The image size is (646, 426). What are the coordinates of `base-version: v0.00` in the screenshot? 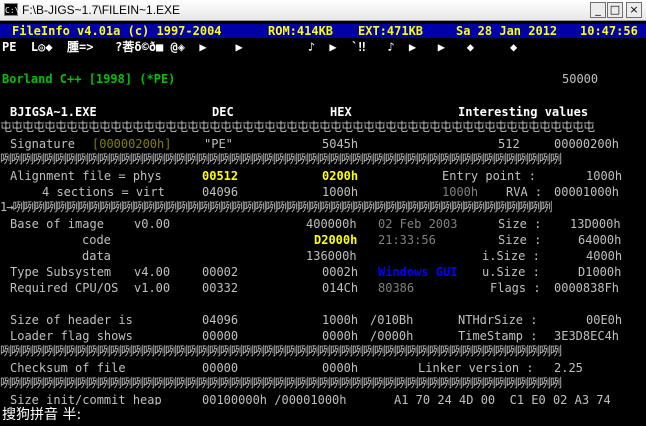 It's located at (152, 224).